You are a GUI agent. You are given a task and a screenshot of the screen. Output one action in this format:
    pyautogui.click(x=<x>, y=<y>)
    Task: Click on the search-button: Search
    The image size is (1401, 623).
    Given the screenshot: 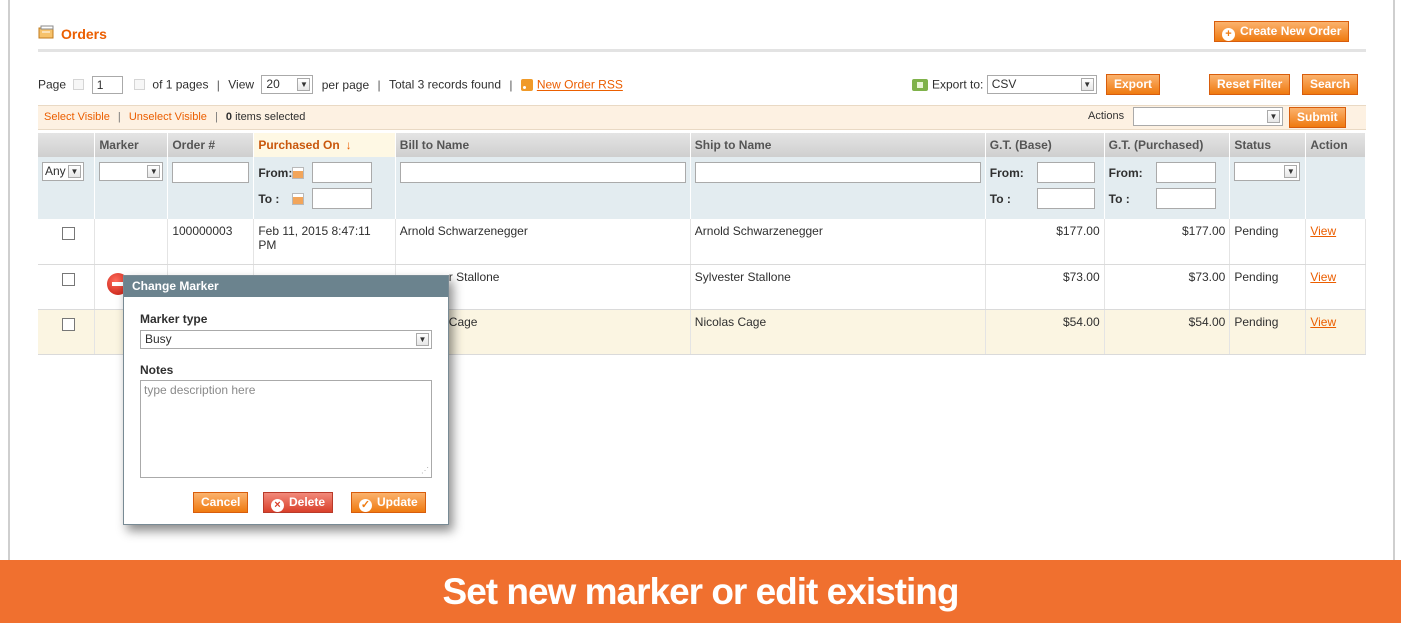 What is the action you would take?
    pyautogui.click(x=1330, y=84)
    